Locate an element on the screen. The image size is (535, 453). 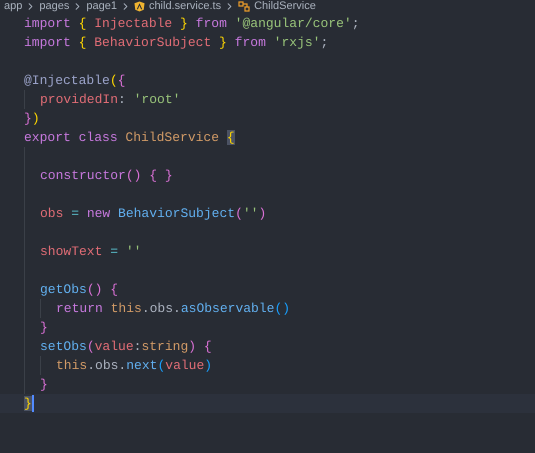
code-line: export class ChildService { is located at coordinates (129, 138).